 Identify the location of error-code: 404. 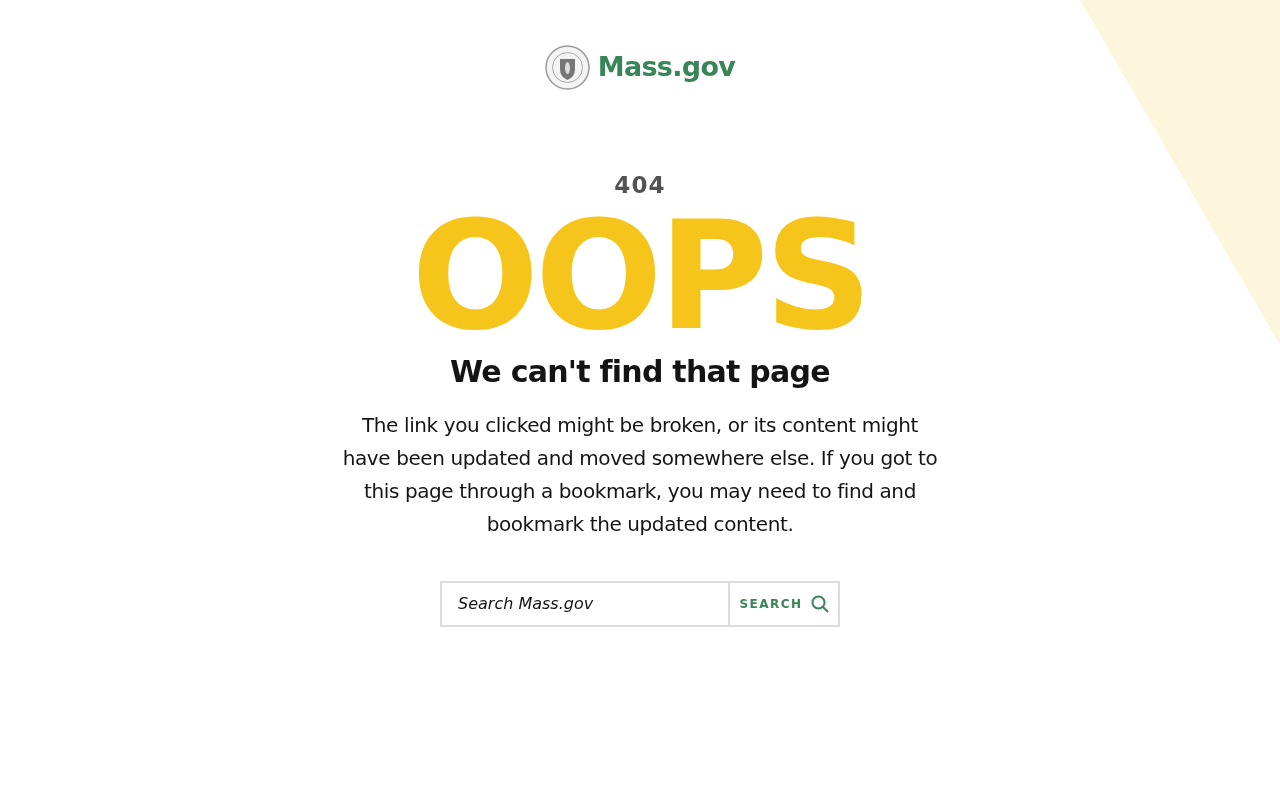
(640, 185).